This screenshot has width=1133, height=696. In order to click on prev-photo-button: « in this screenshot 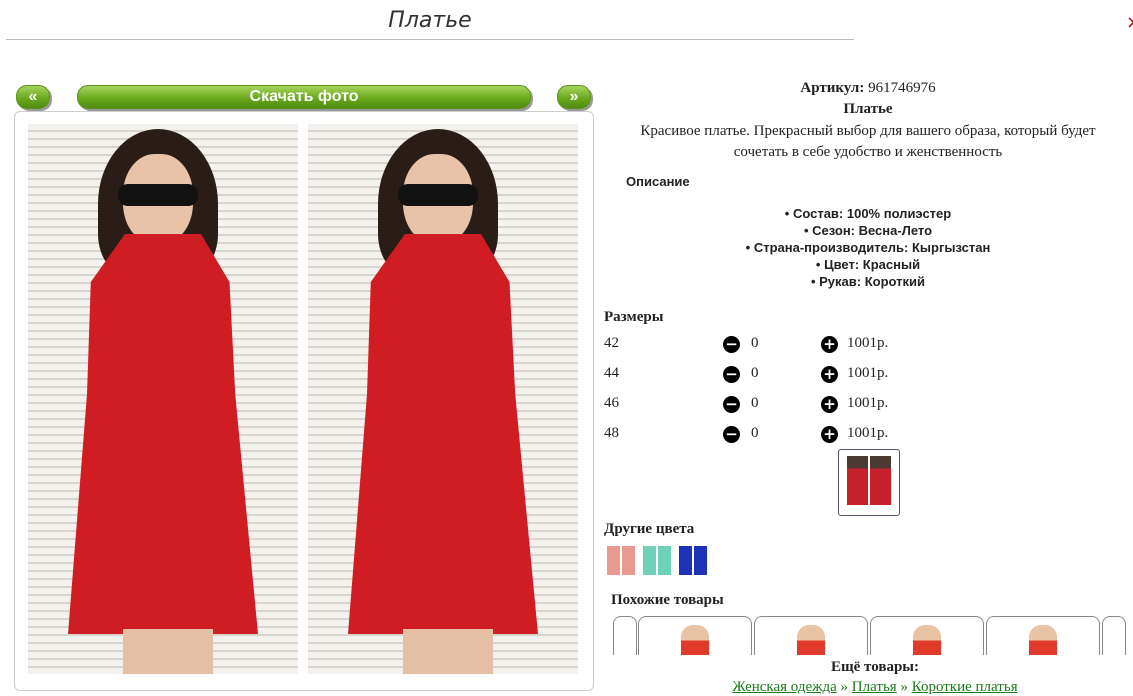, I will do `click(33, 97)`.